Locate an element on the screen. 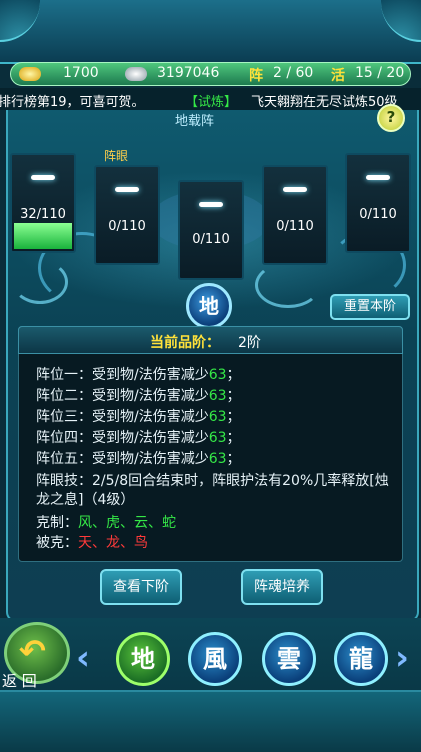 This screenshot has height=752, width=421. help-icon: ? is located at coordinates (391, 118).